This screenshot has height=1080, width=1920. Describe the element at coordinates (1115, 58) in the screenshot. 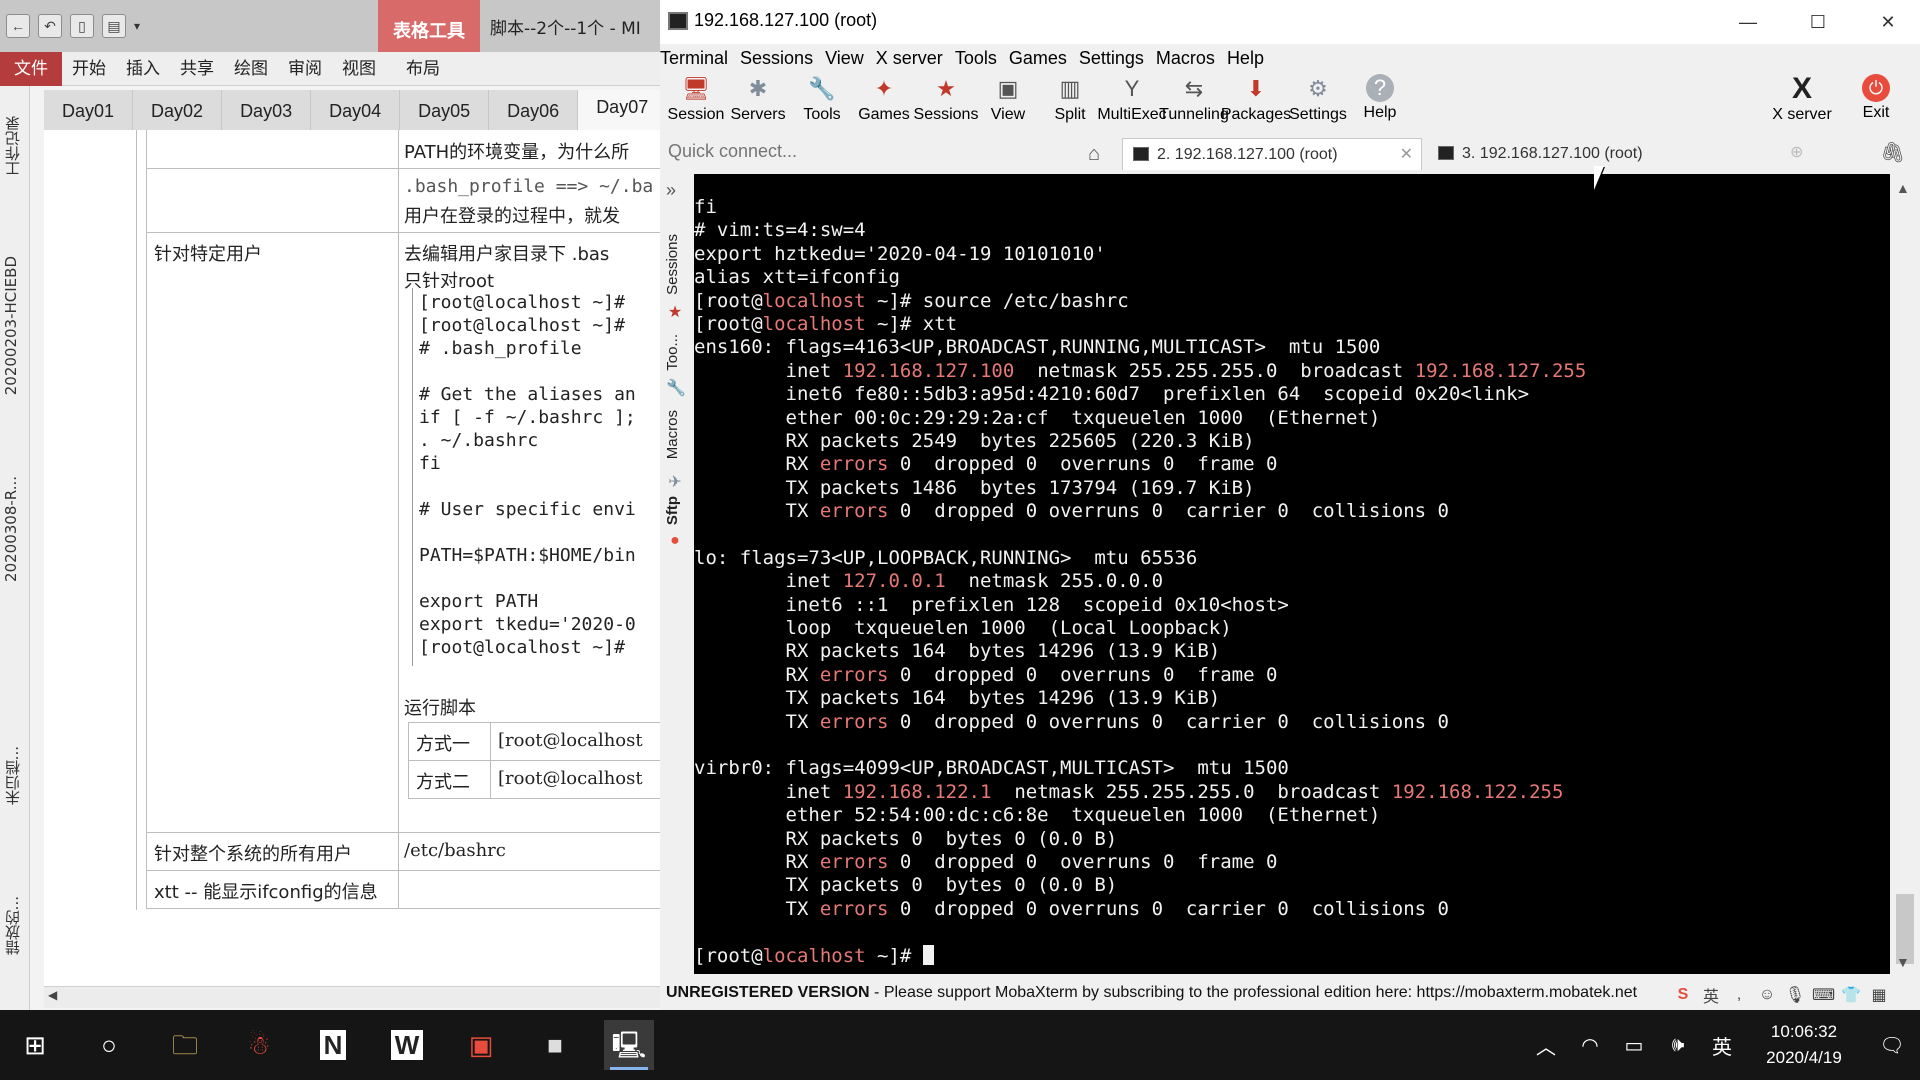

I see `menu-settings: Settings` at that location.